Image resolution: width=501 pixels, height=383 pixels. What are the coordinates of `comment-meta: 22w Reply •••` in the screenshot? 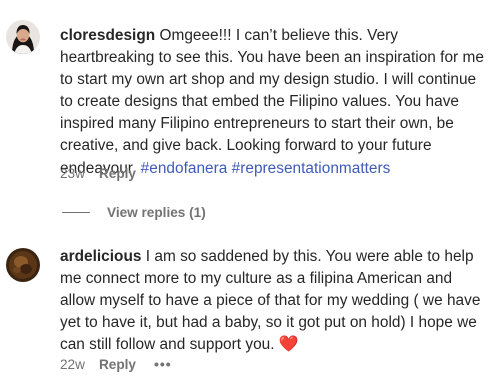 It's located at (116, 364).